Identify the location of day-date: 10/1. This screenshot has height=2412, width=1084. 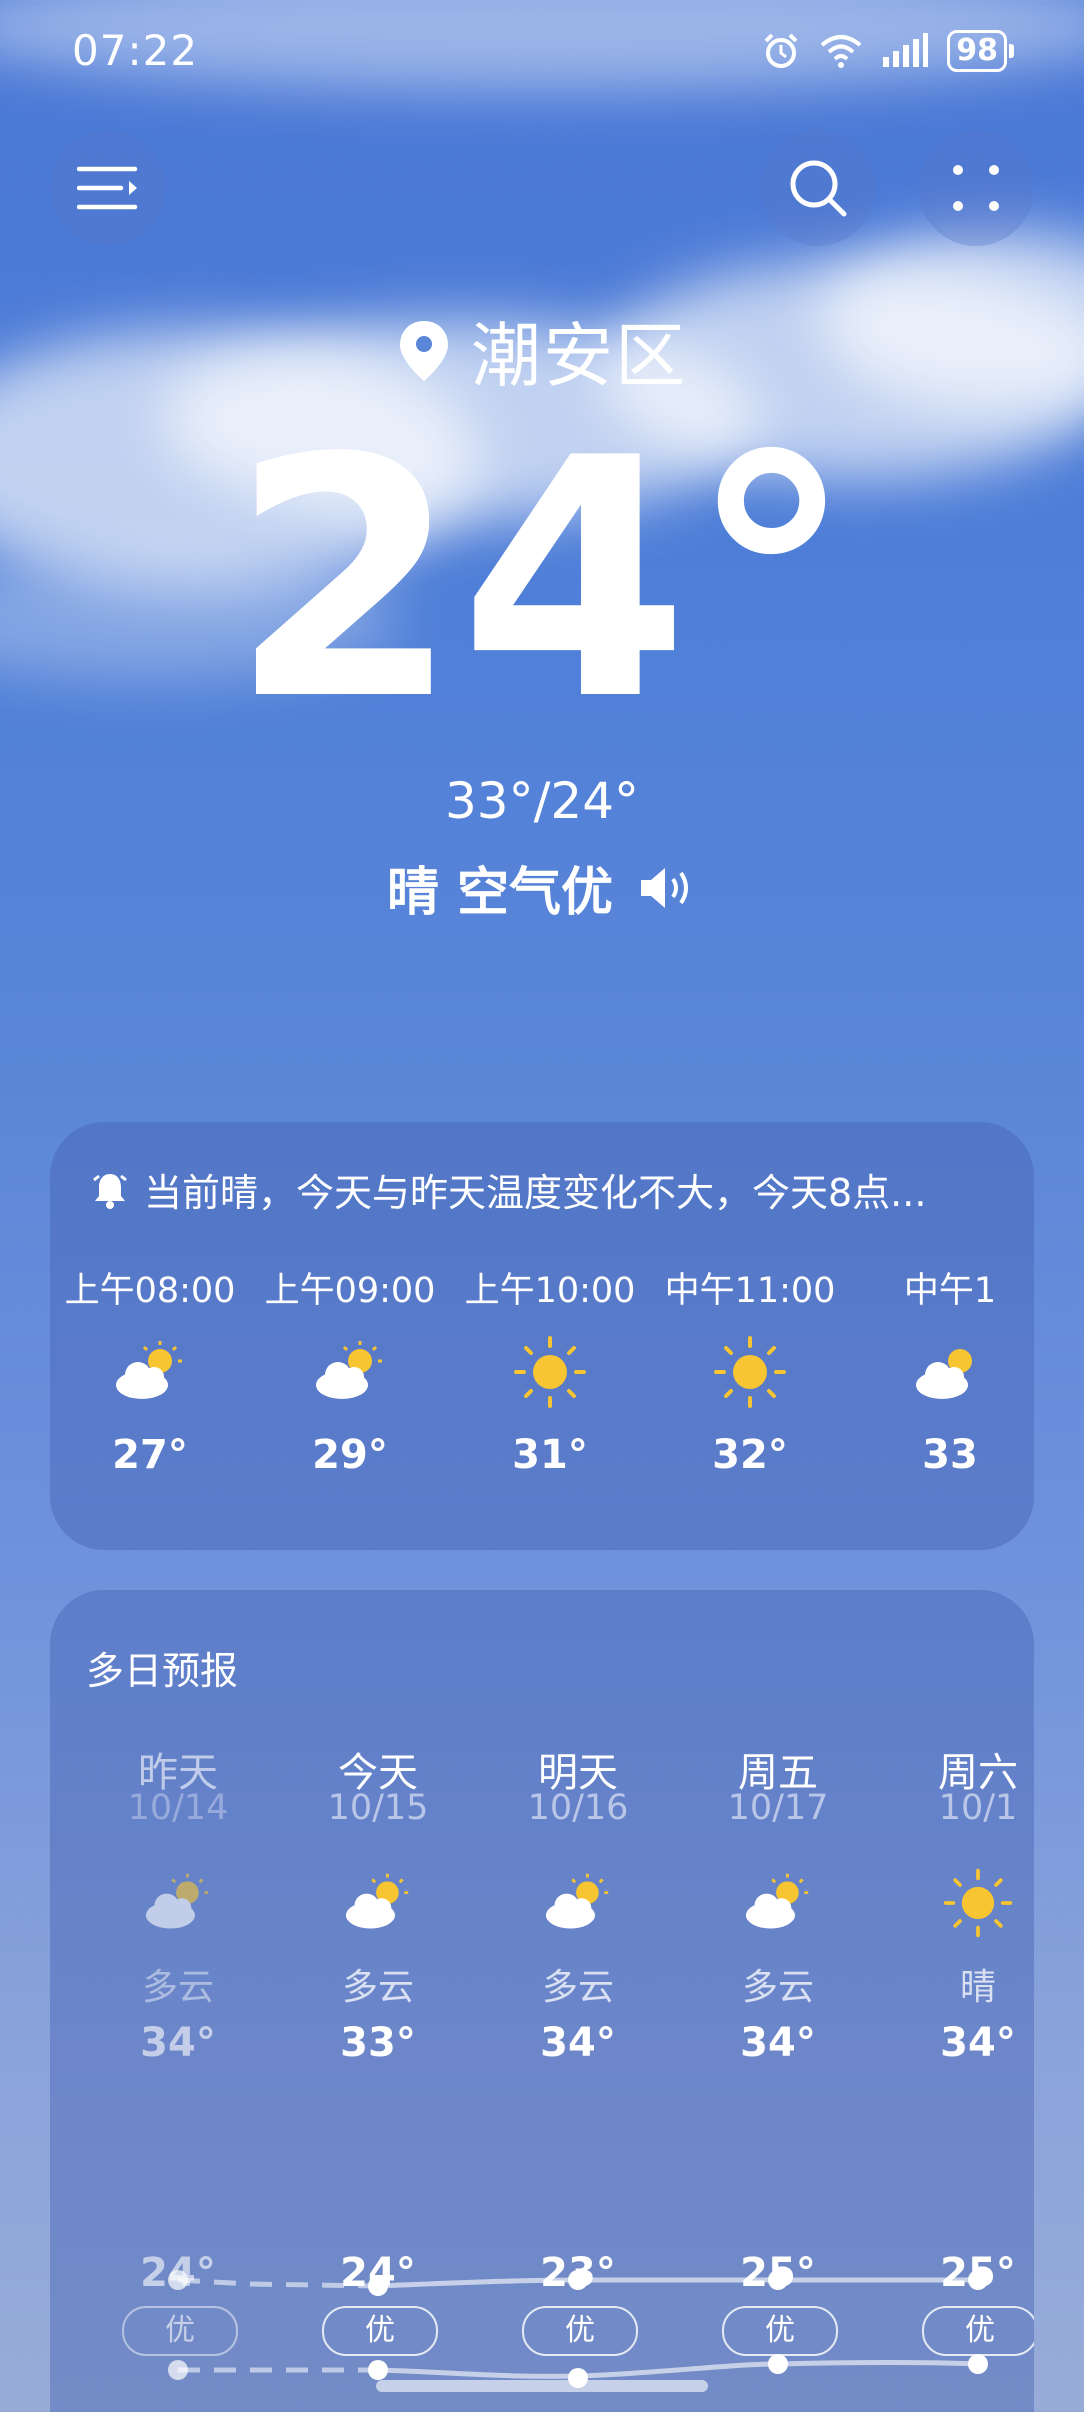
(978, 1808).